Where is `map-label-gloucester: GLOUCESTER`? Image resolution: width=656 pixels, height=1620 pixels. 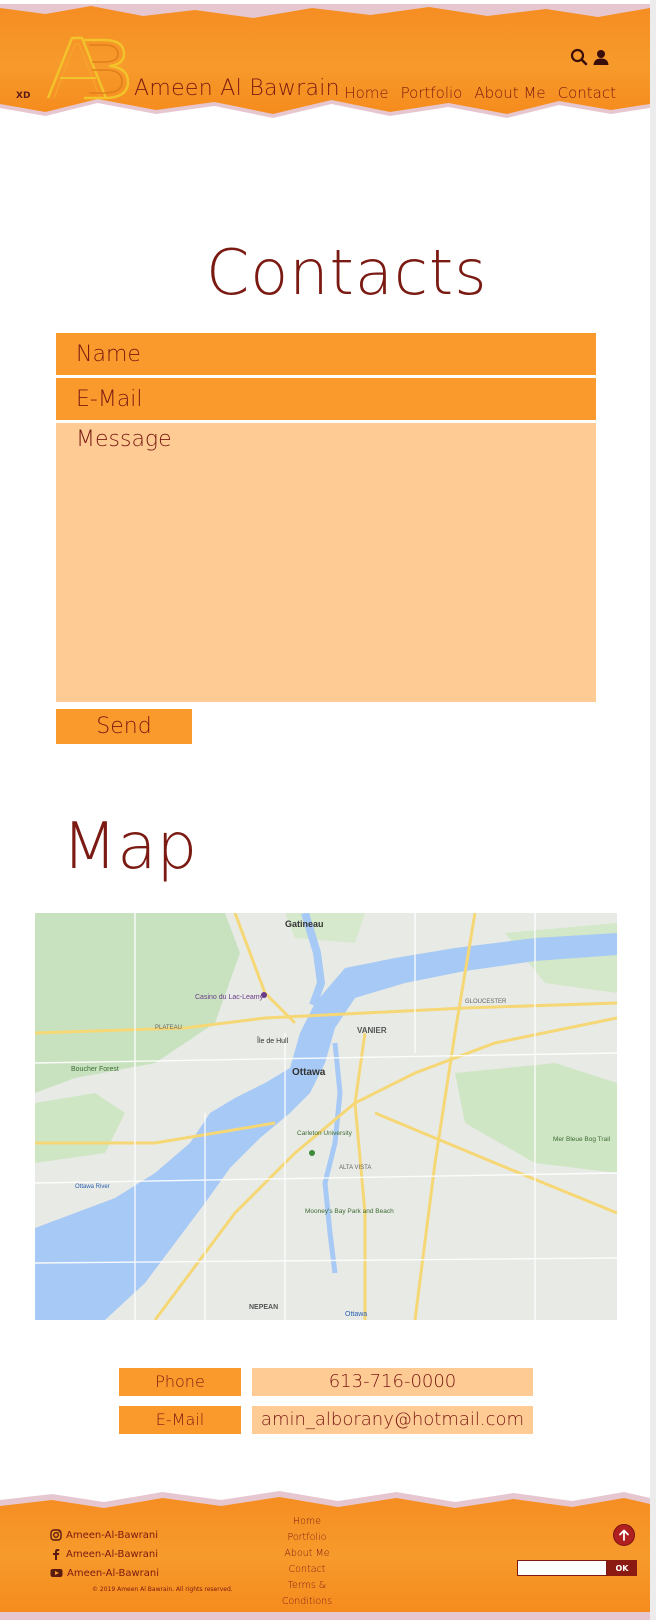
map-label-gloucester: GLOUCESTER is located at coordinates (486, 1002).